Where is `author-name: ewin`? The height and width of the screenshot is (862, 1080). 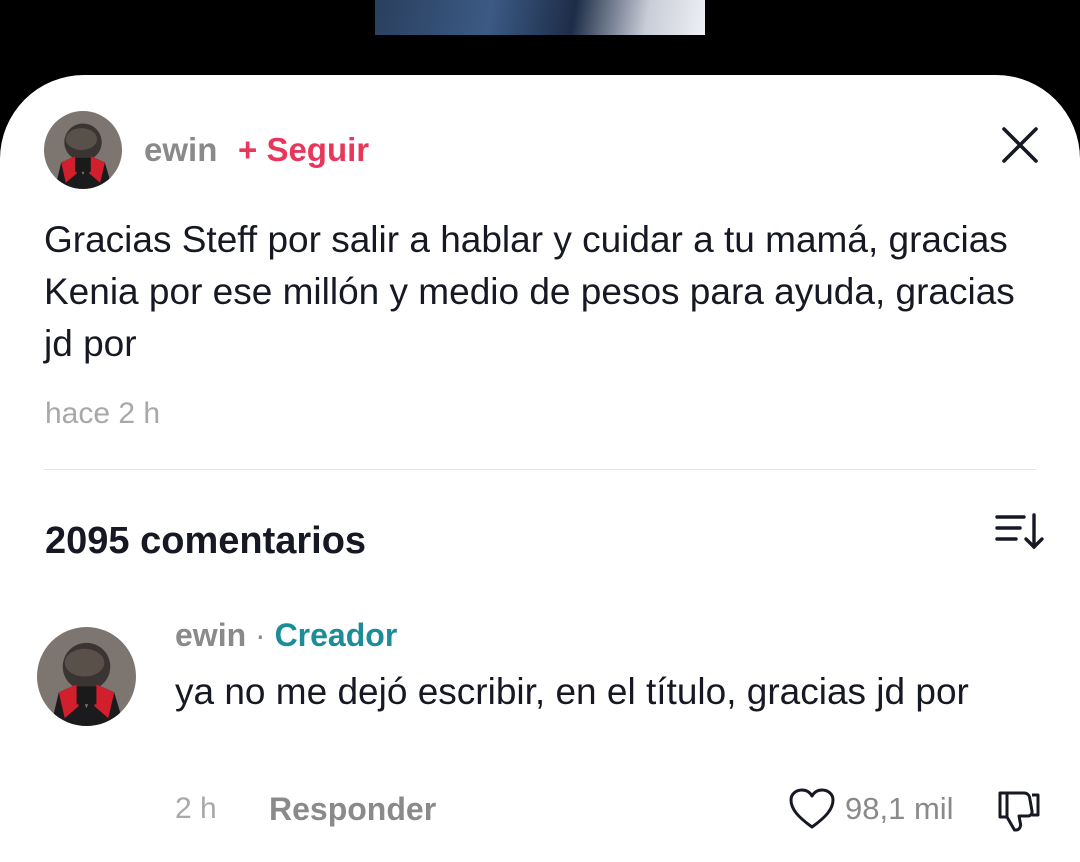 author-name: ewin is located at coordinates (180, 150).